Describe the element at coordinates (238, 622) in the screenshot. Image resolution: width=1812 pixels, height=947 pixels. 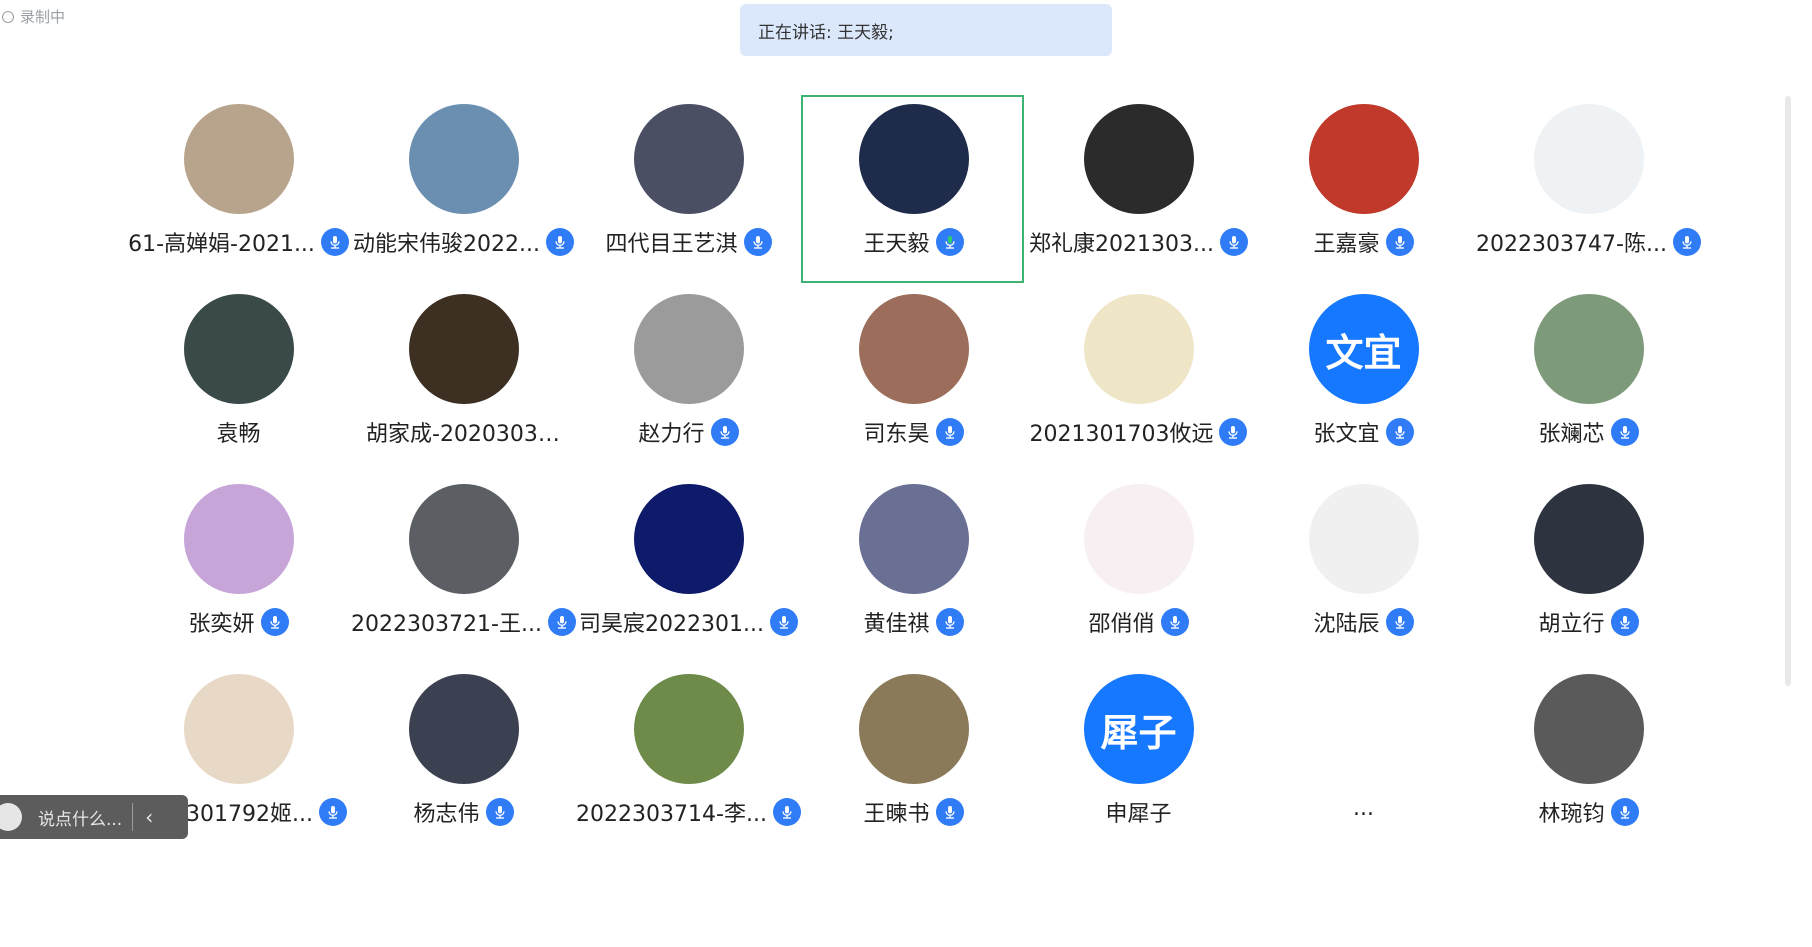
I see `participant-name-row: 张奕妍` at that location.